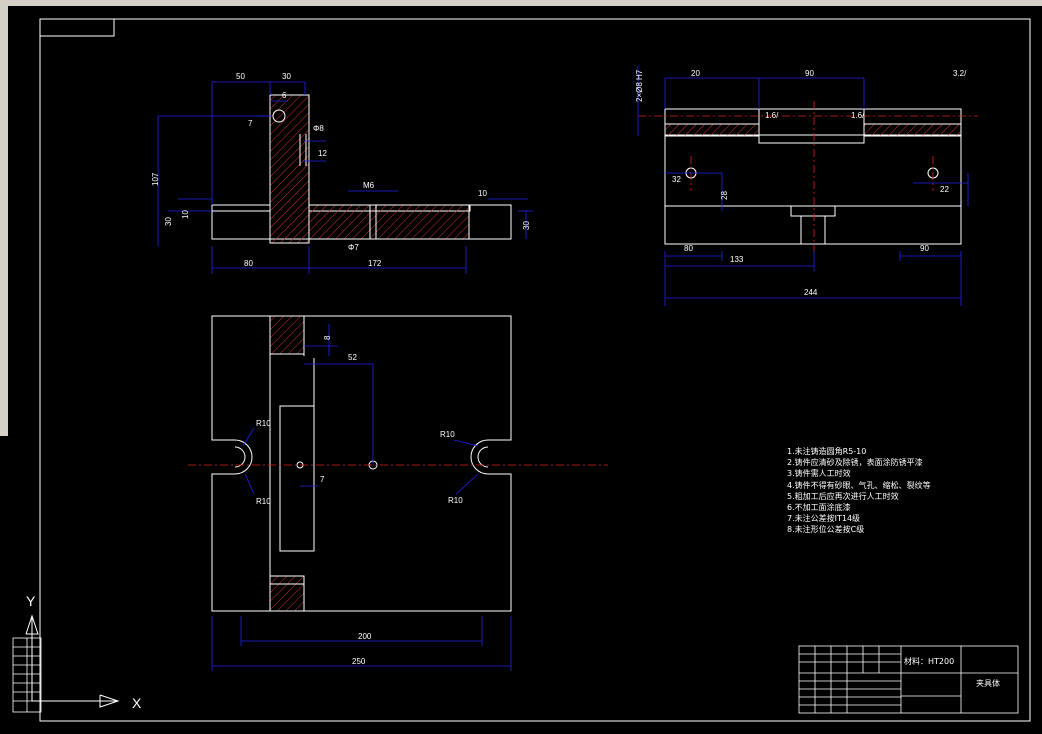  What do you see at coordinates (359, 661) in the screenshot?
I see `dim-plan-250: 250` at bounding box center [359, 661].